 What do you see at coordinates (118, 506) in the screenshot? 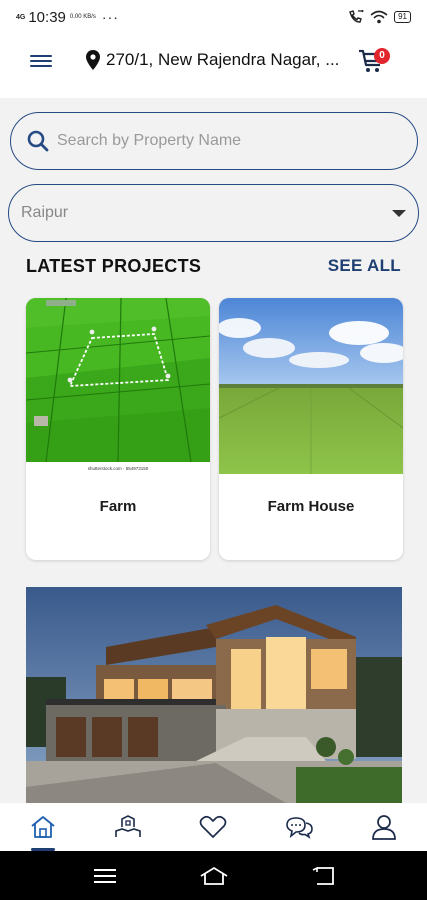
I see `project-name: Farm` at bounding box center [118, 506].